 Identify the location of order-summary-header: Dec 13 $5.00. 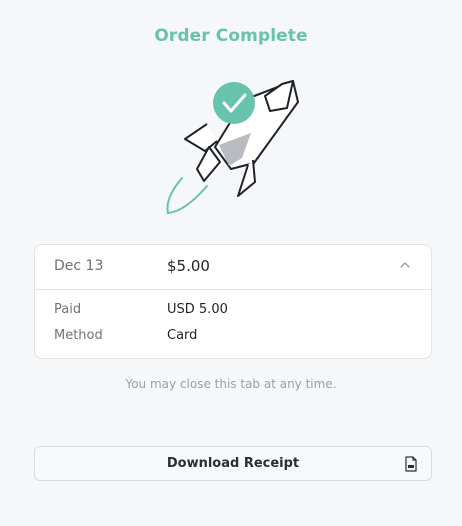
(233, 267).